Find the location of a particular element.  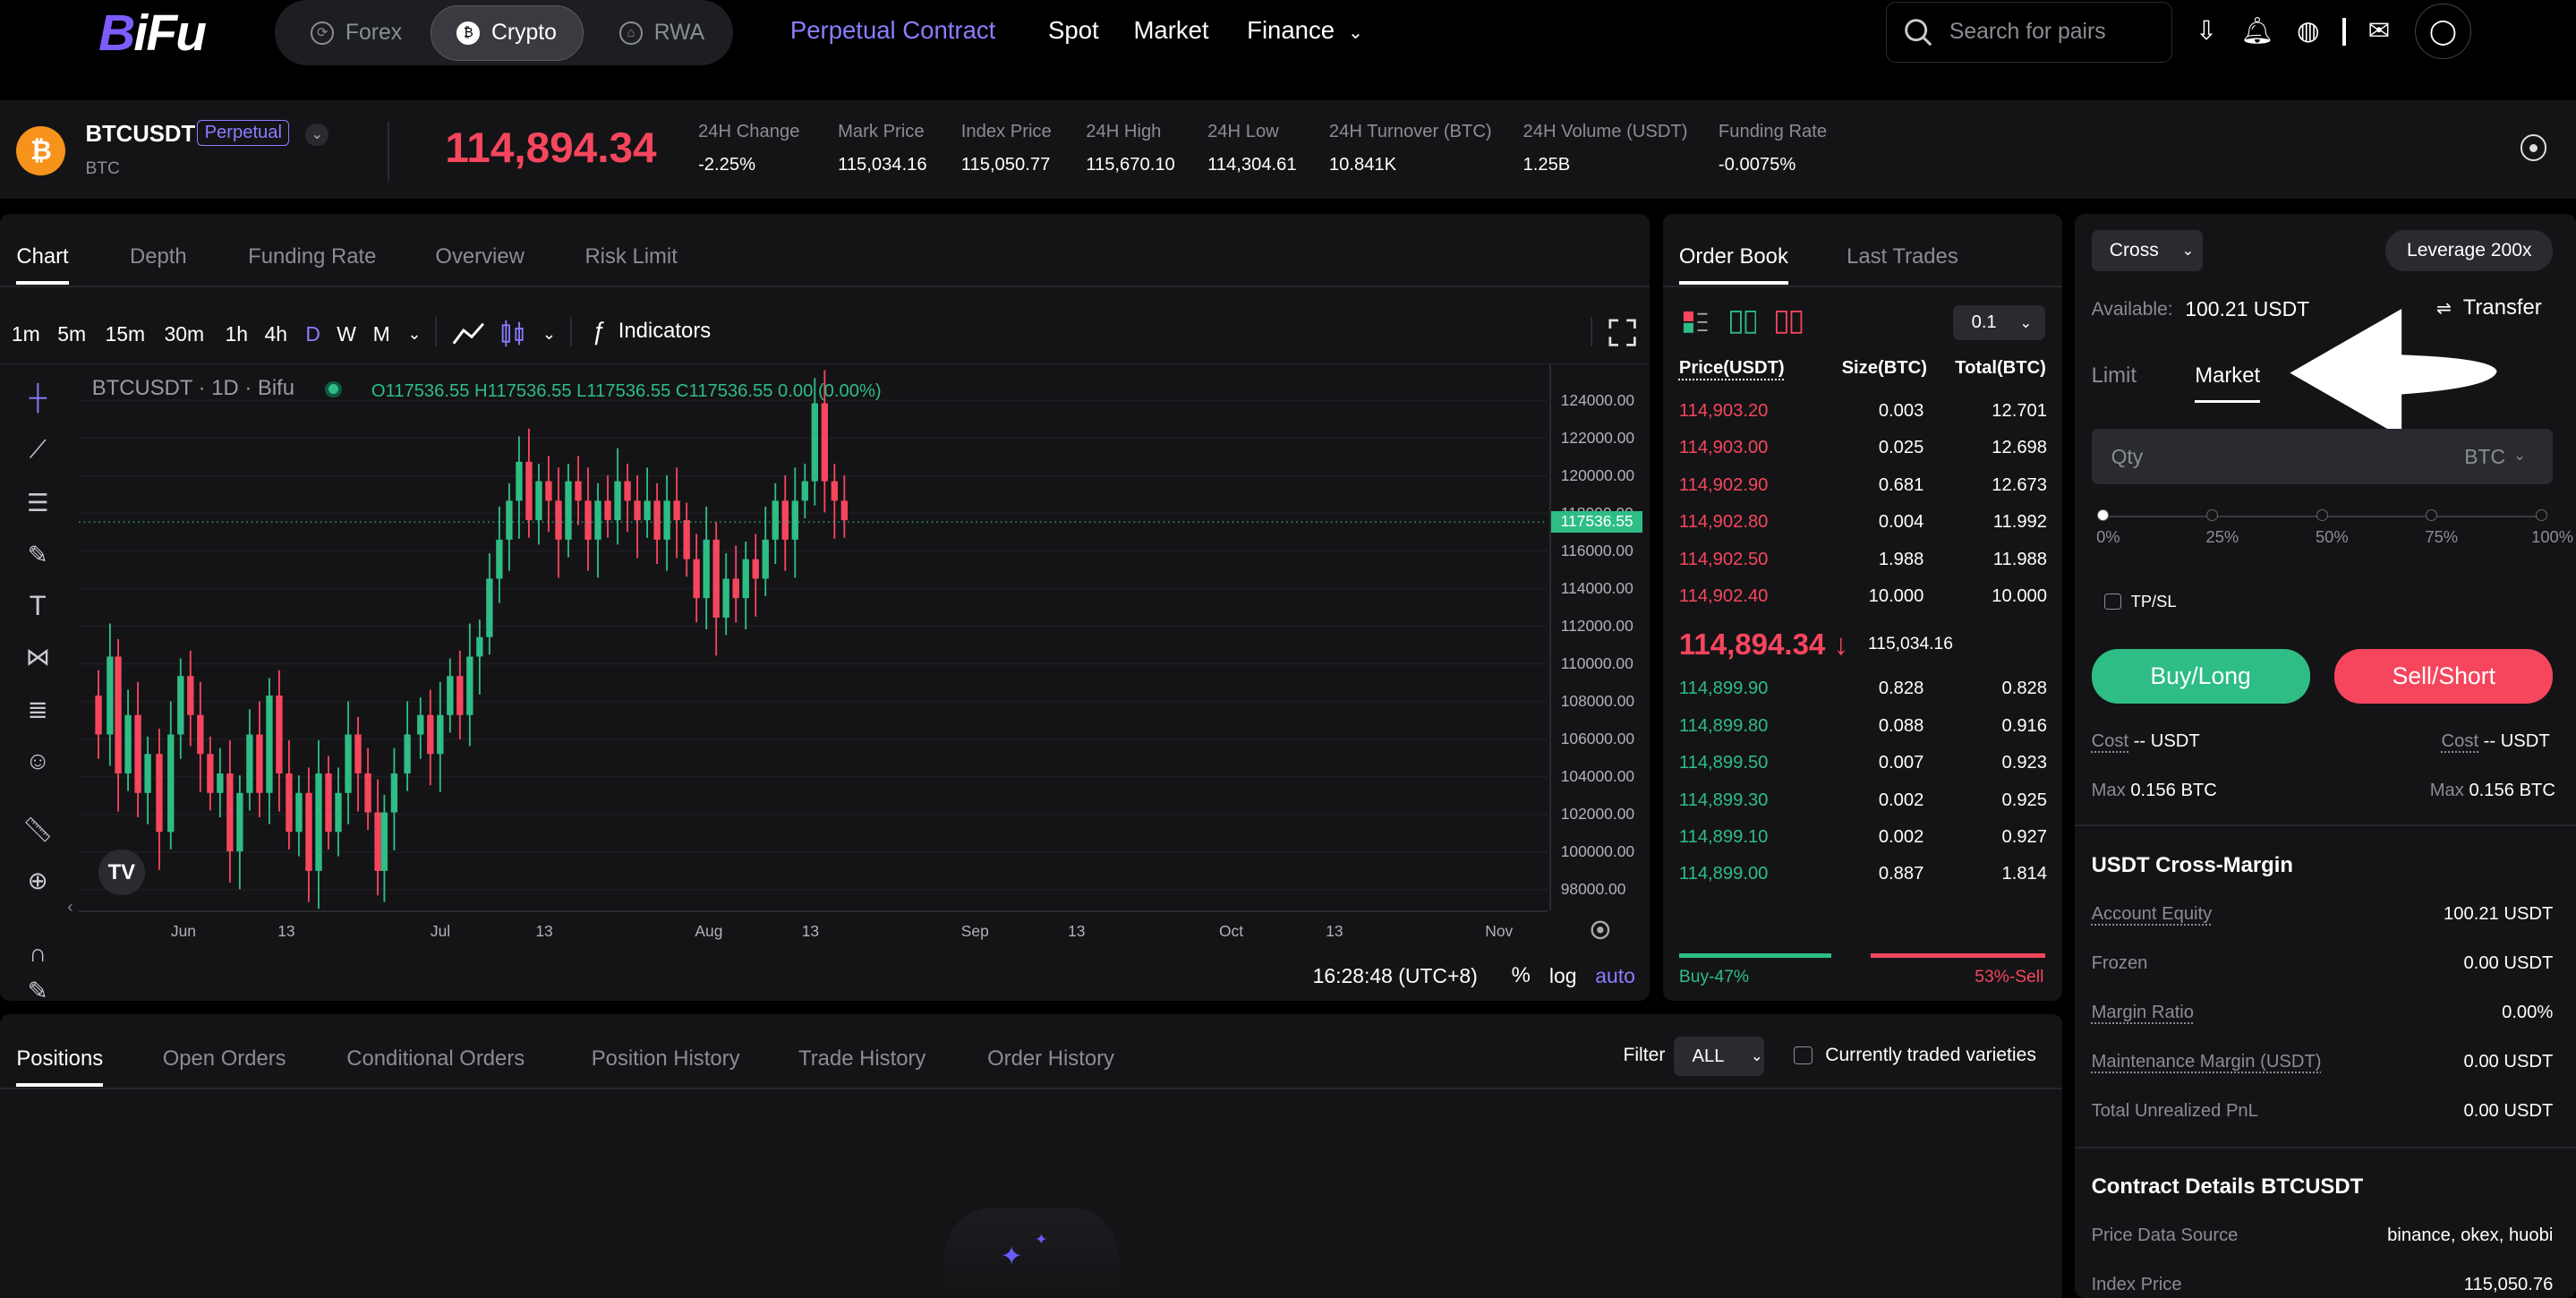

line-chart-icon is located at coordinates (468, 333).